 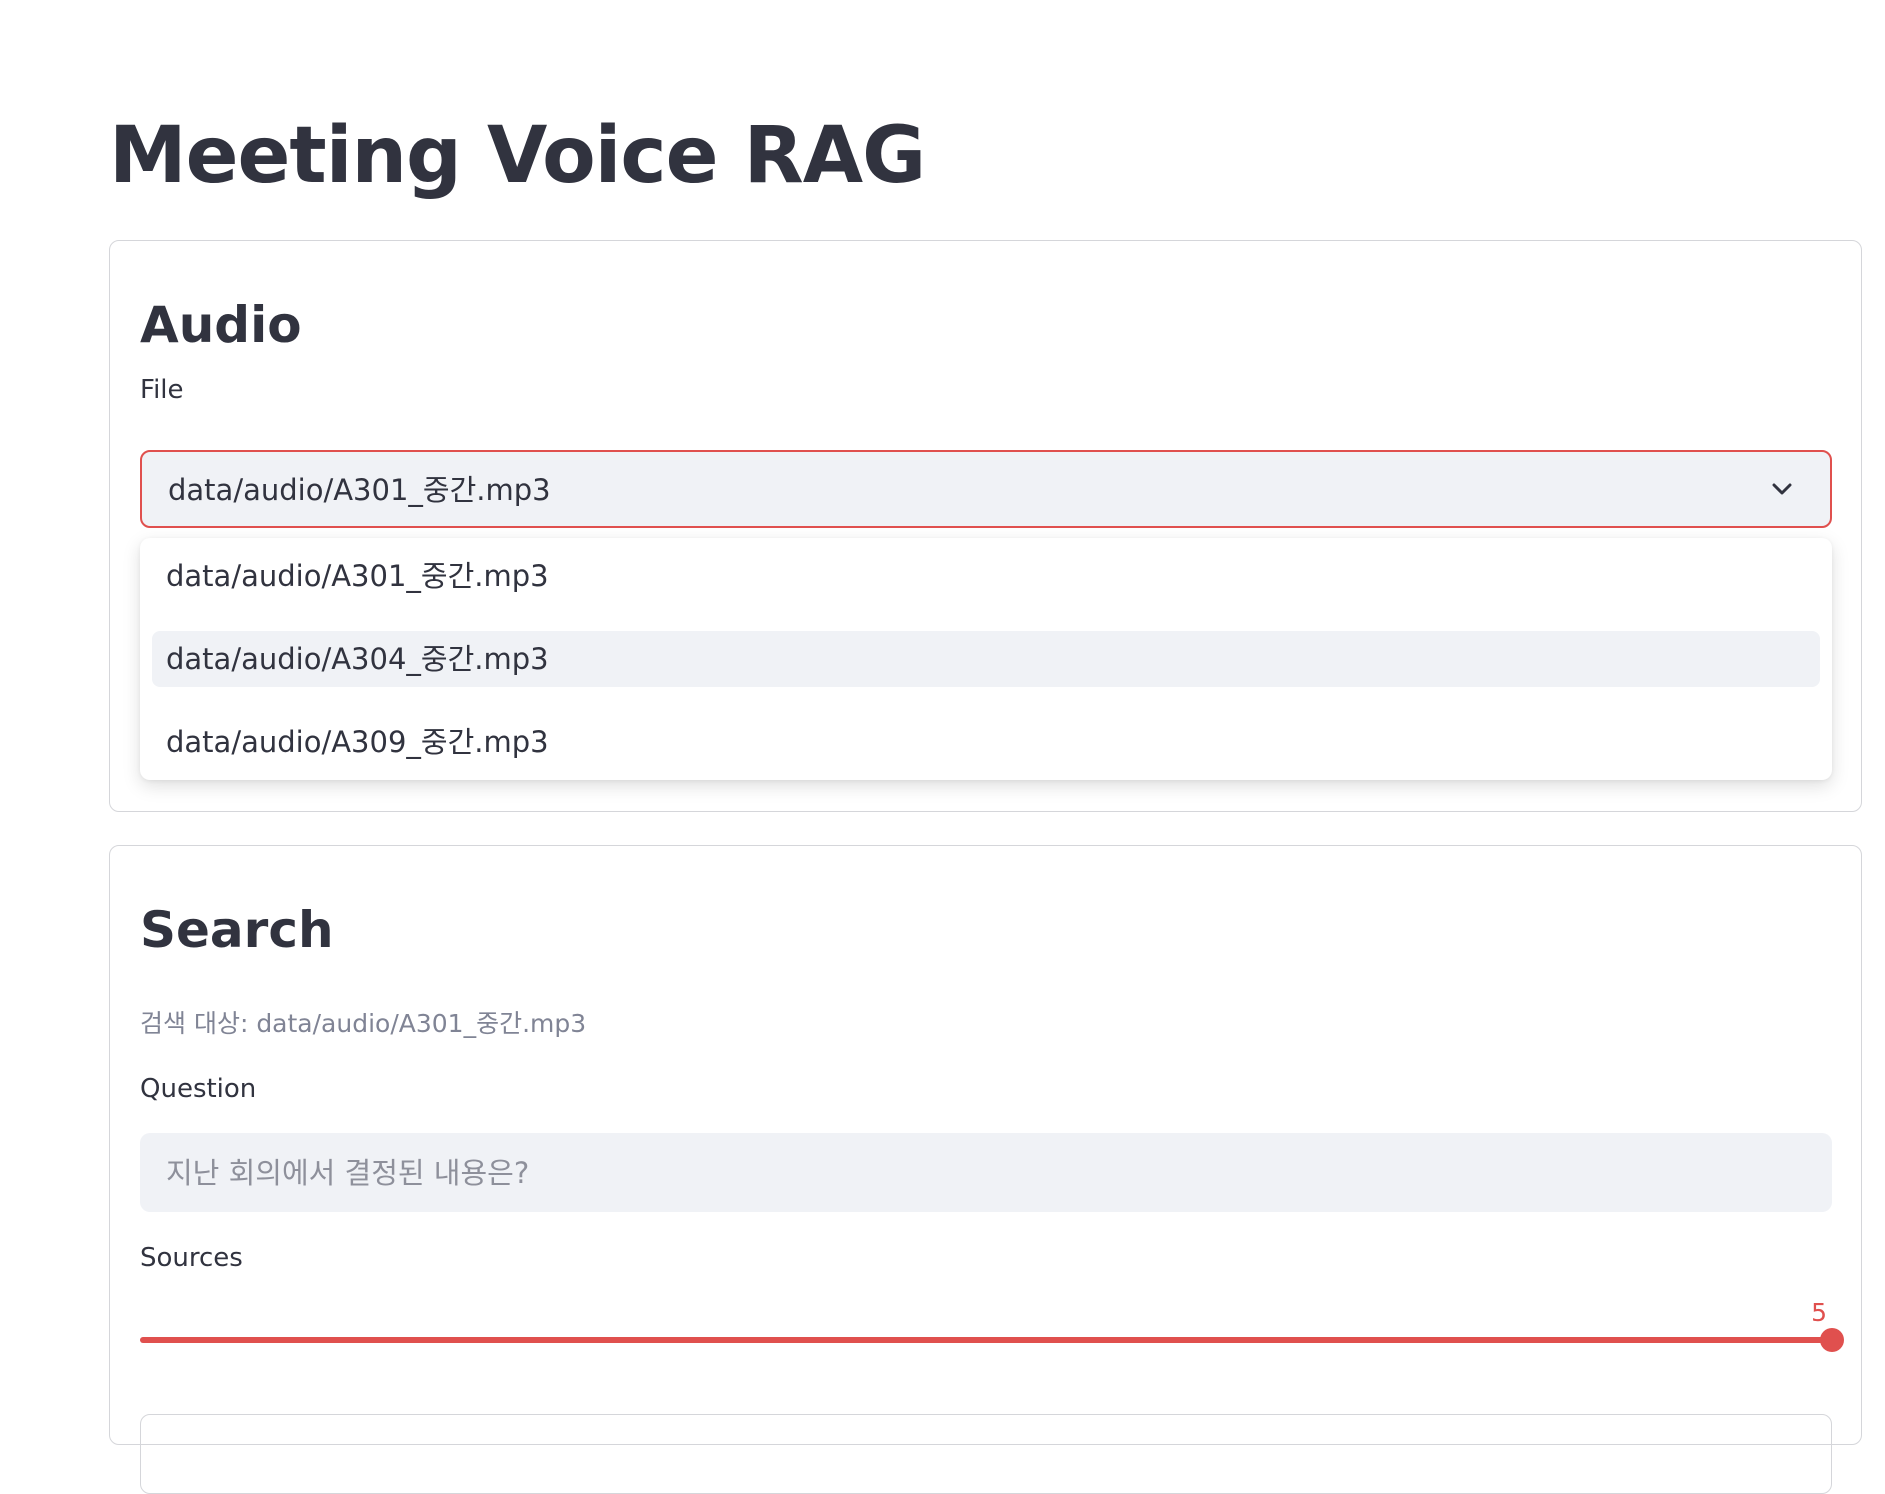 What do you see at coordinates (357, 659) in the screenshot?
I see `dropdown-option-label: data/audio/A304_중간.mp3` at bounding box center [357, 659].